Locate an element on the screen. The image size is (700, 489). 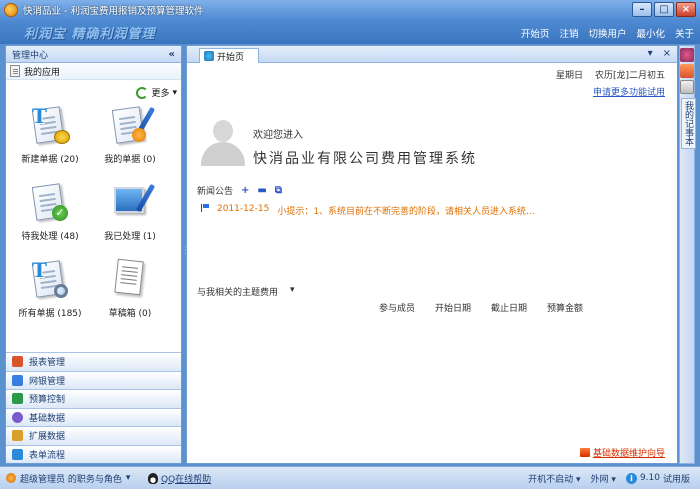
network-select: 外网 ▾ is located at coordinates (603, 478).